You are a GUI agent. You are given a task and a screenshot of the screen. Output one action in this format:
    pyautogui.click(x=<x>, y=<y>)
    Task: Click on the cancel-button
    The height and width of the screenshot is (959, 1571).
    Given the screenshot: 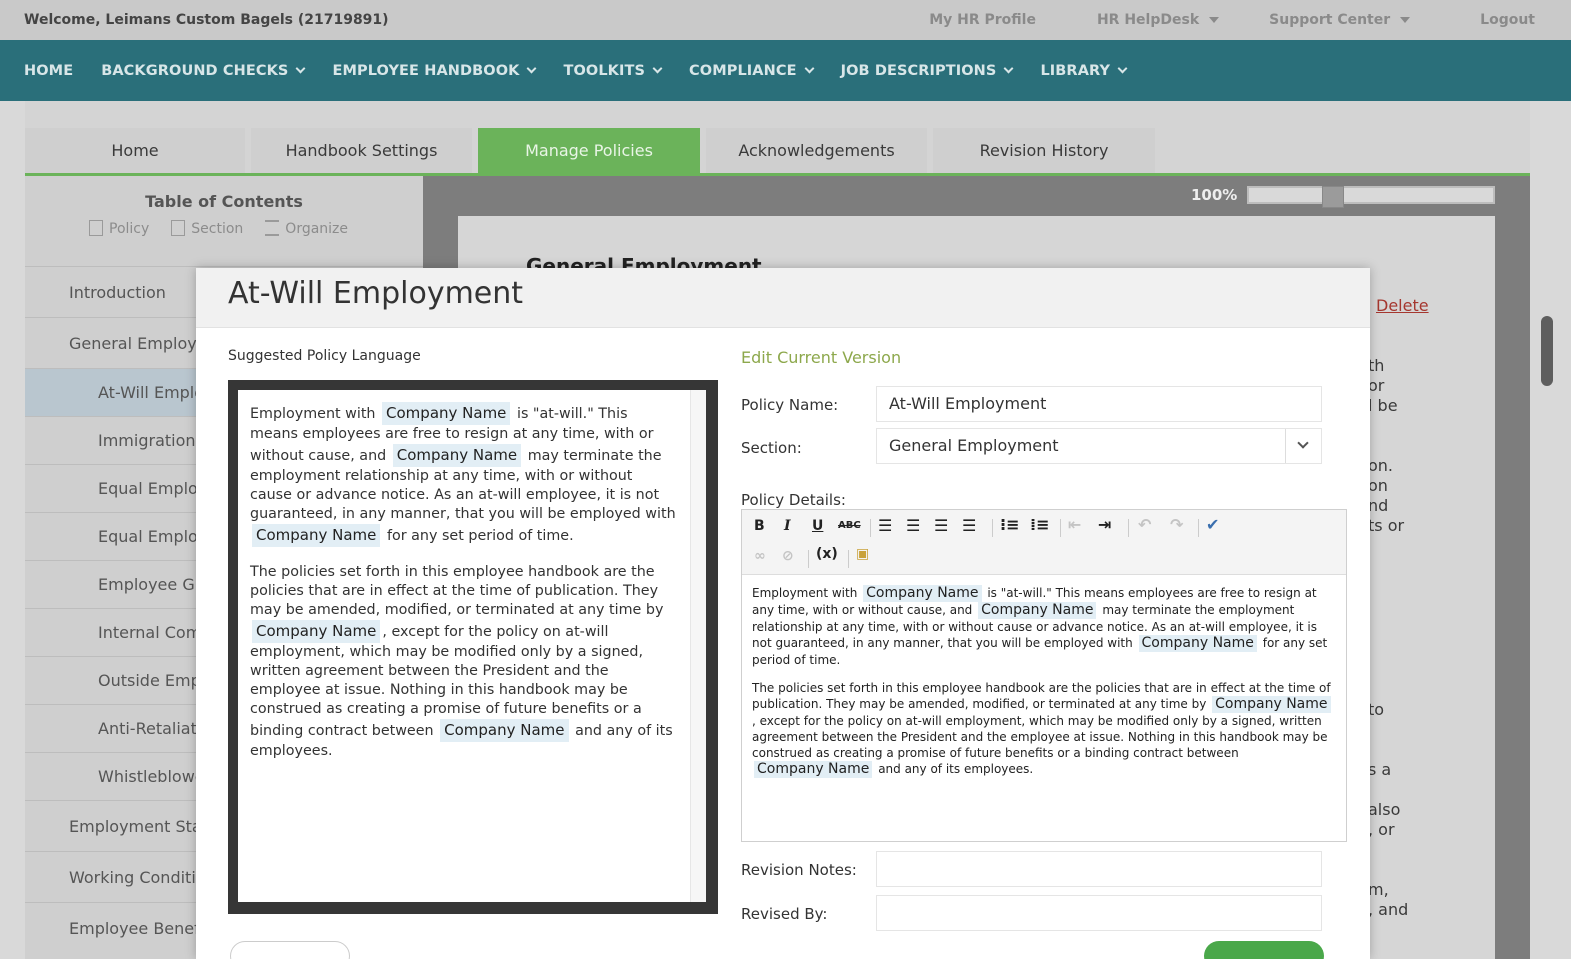 What is the action you would take?
    pyautogui.click(x=290, y=950)
    